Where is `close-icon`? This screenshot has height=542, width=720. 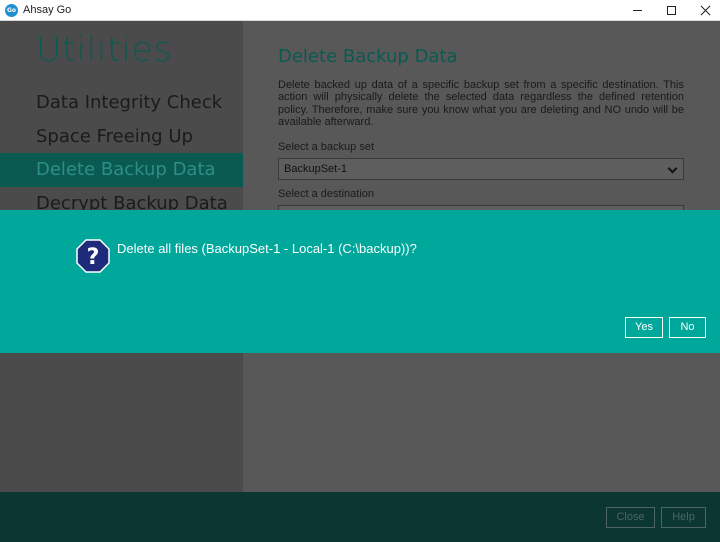 close-icon is located at coordinates (705, 10).